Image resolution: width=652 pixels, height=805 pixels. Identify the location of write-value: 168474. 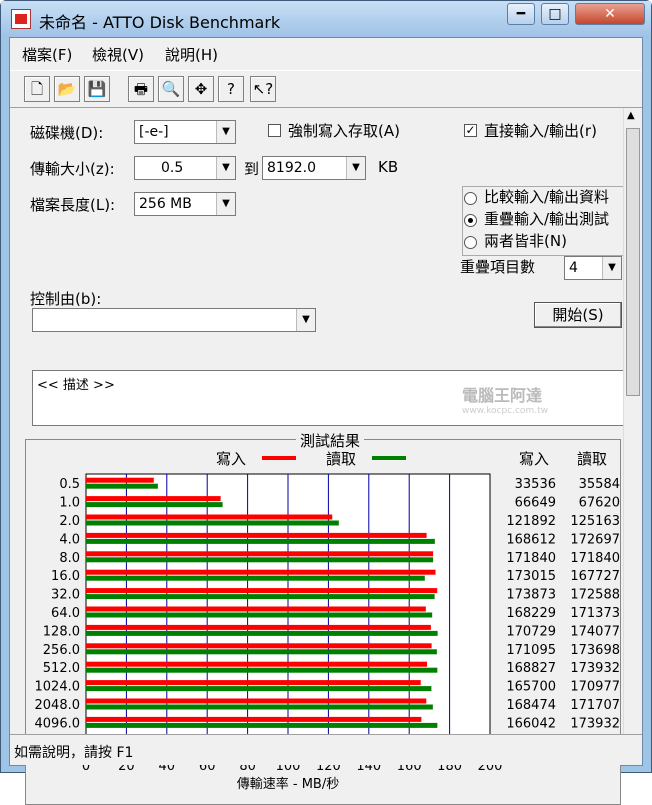
(531, 705).